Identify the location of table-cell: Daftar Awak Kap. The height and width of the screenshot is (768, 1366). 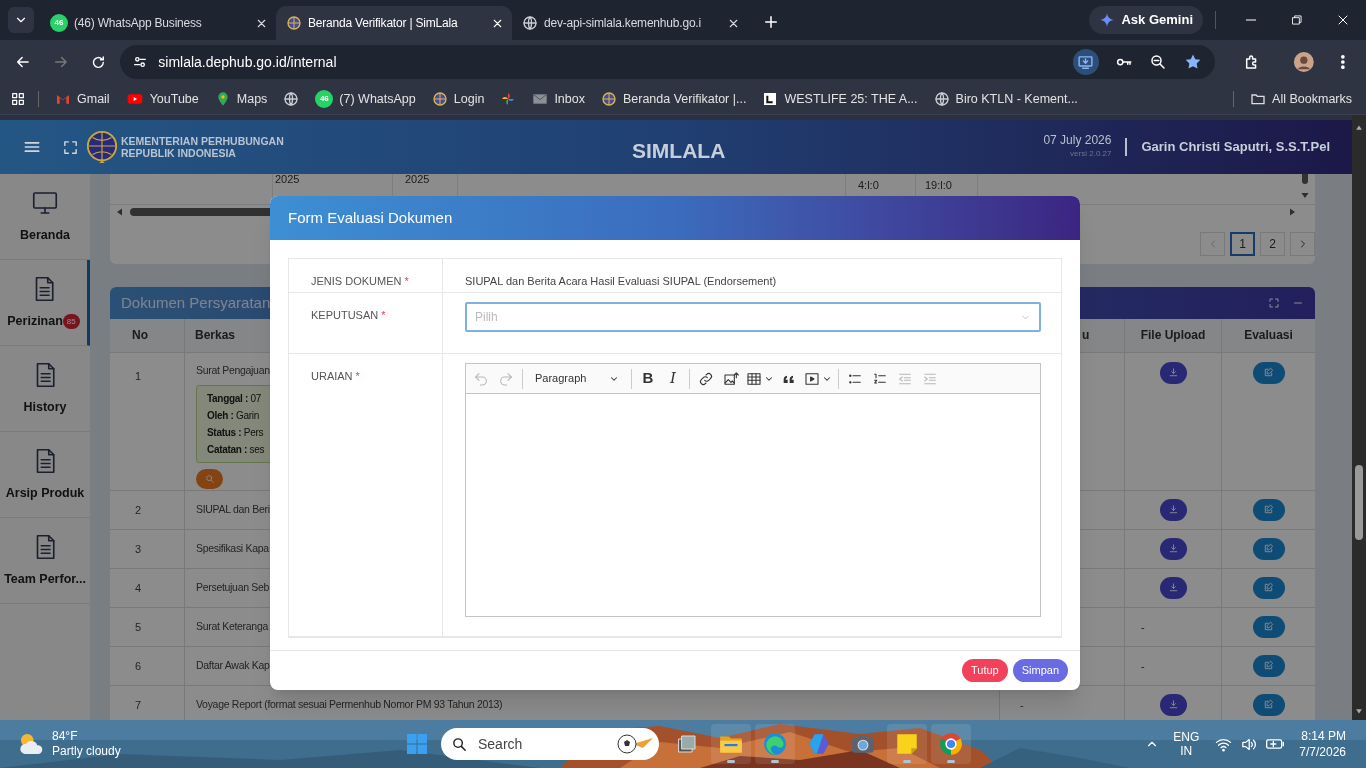
(233, 666).